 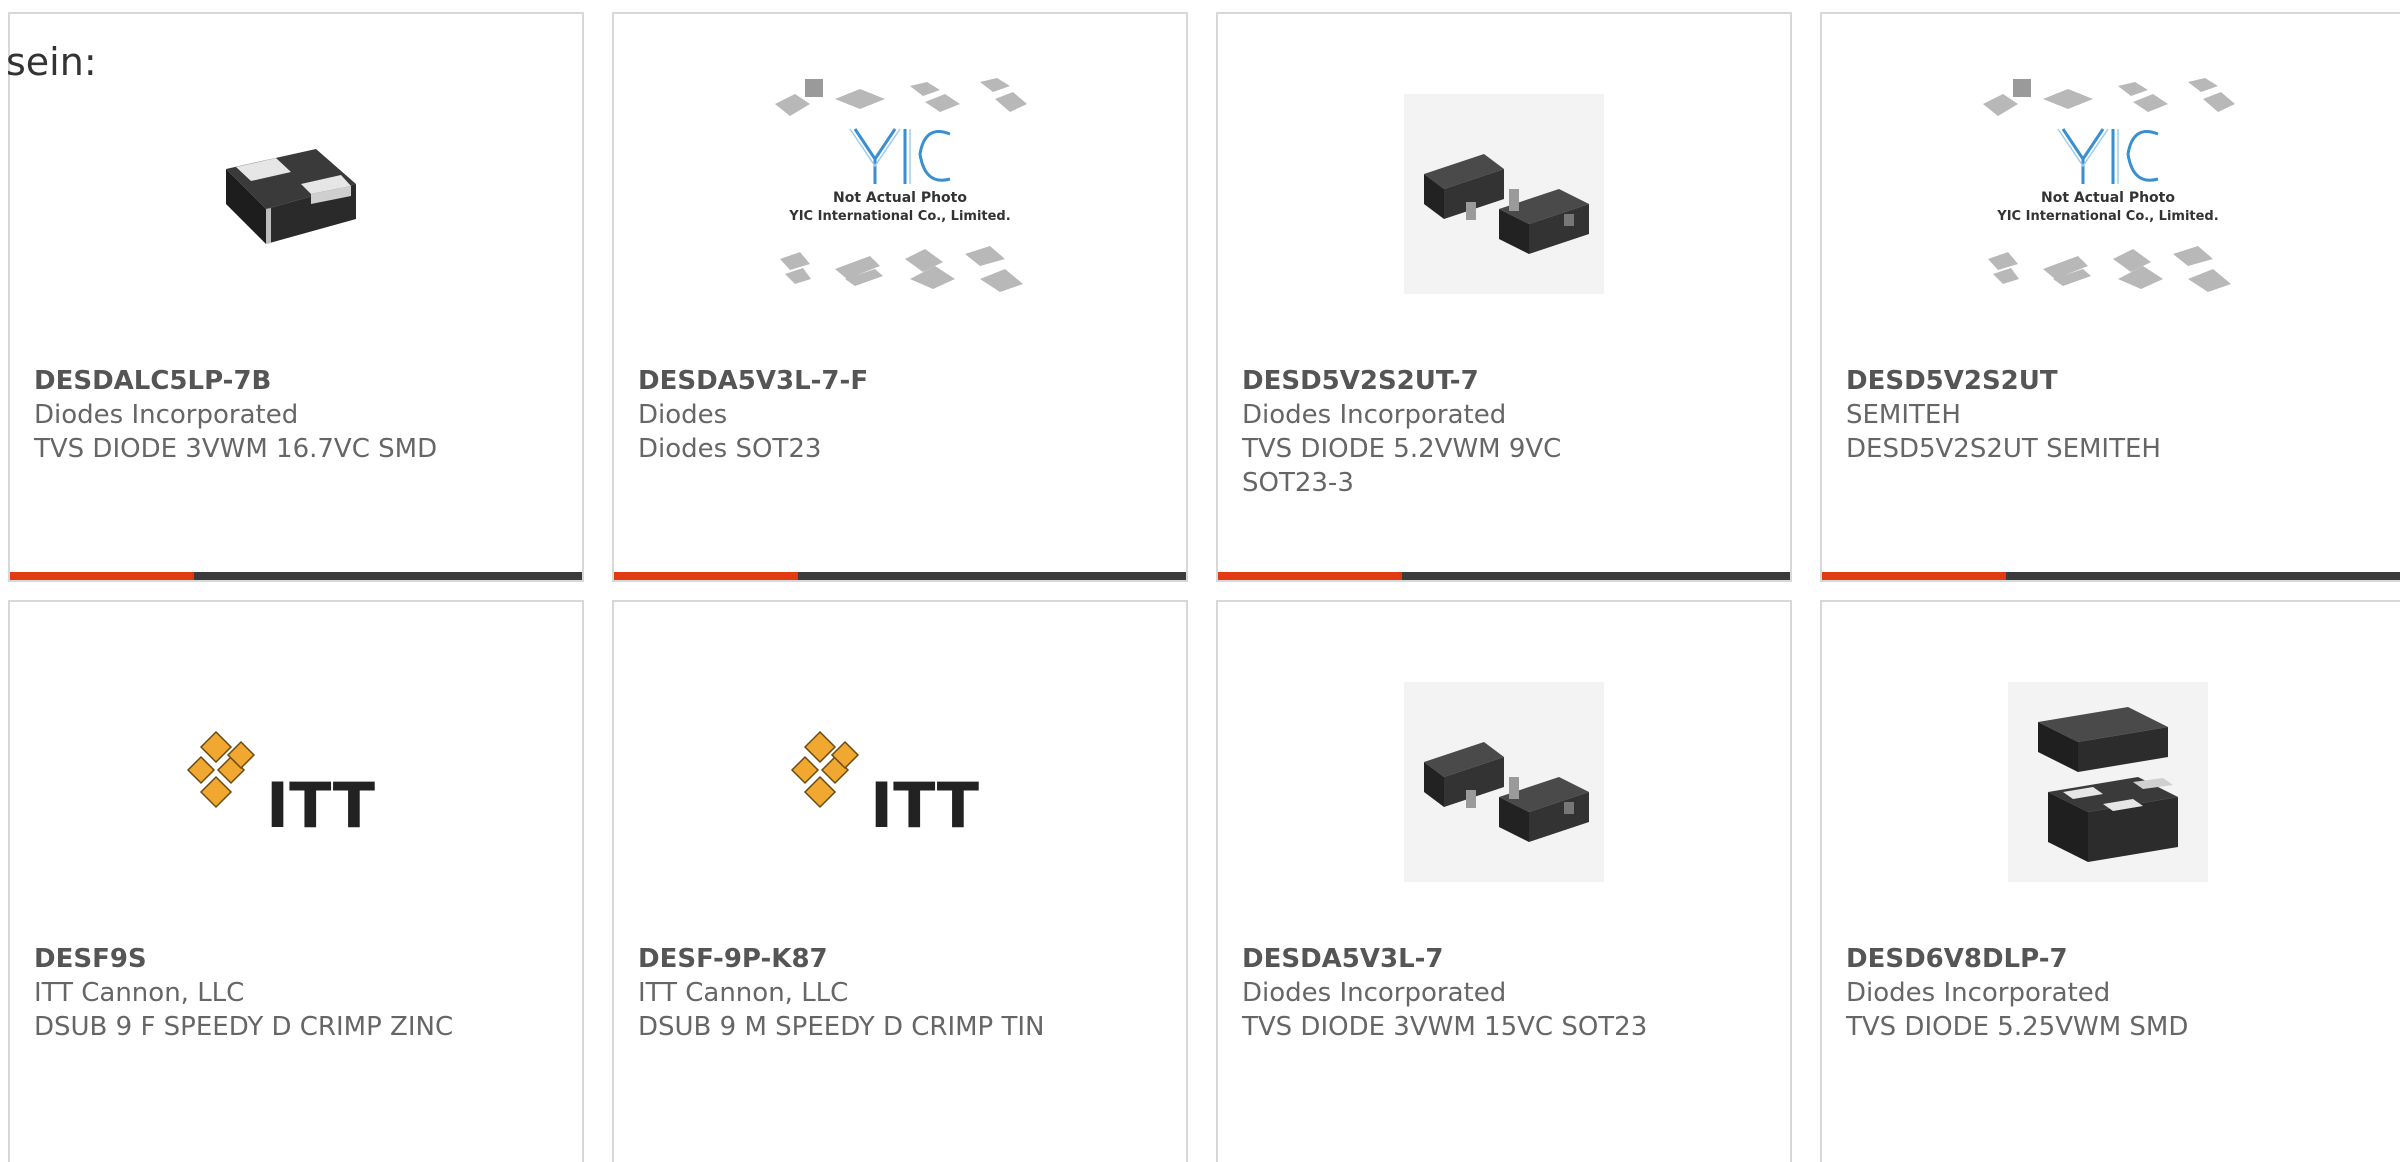 What do you see at coordinates (244, 959) in the screenshot?
I see `part-number: DESF9S` at bounding box center [244, 959].